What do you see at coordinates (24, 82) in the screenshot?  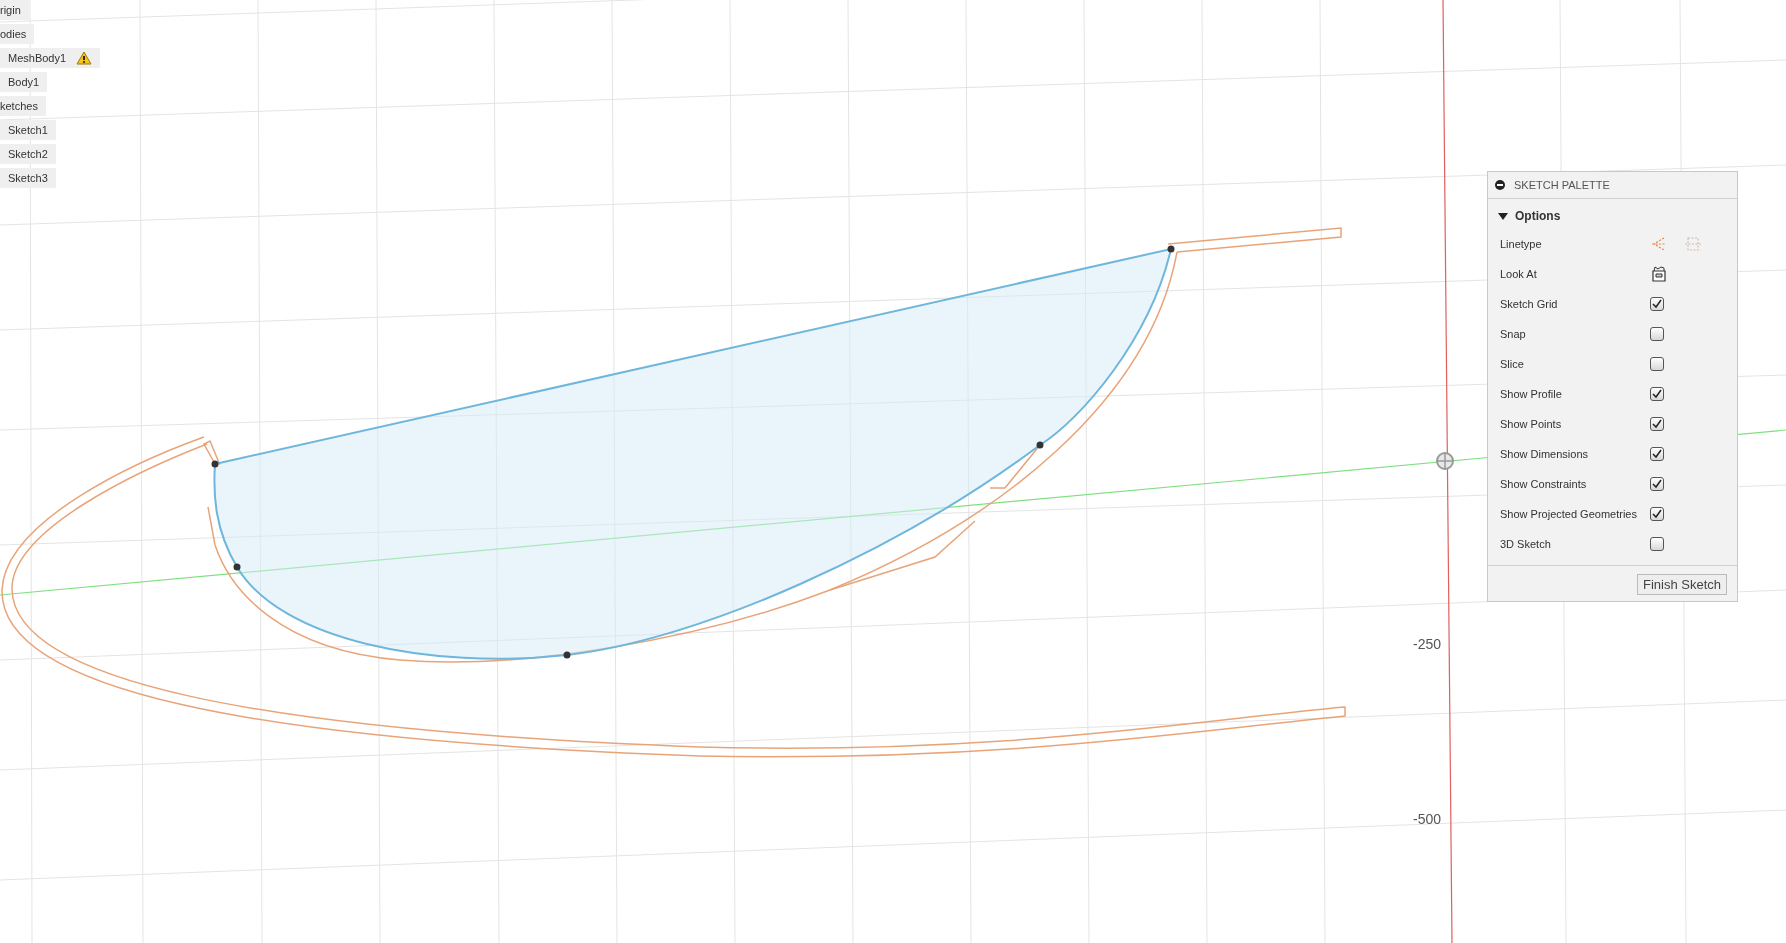 I see `browser-node: Body1` at bounding box center [24, 82].